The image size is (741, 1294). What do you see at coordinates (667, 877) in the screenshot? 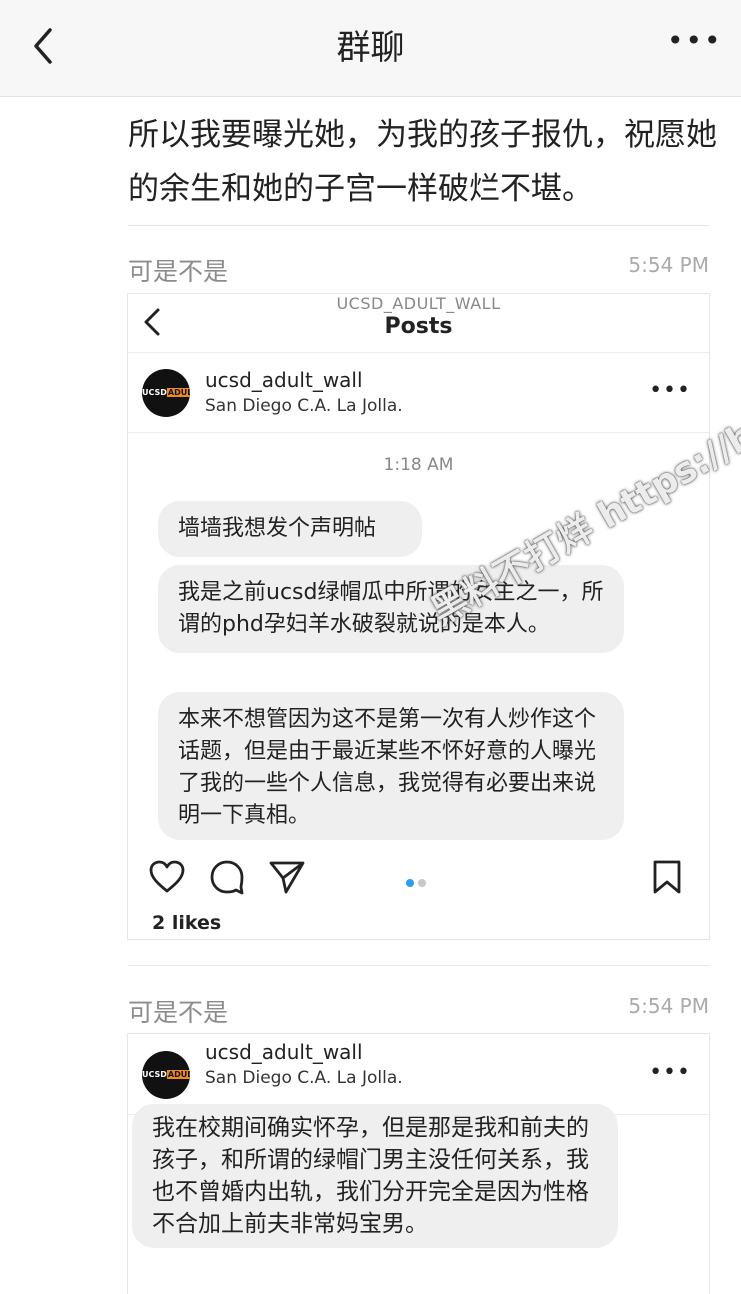
I see `bookmark-icon` at bounding box center [667, 877].